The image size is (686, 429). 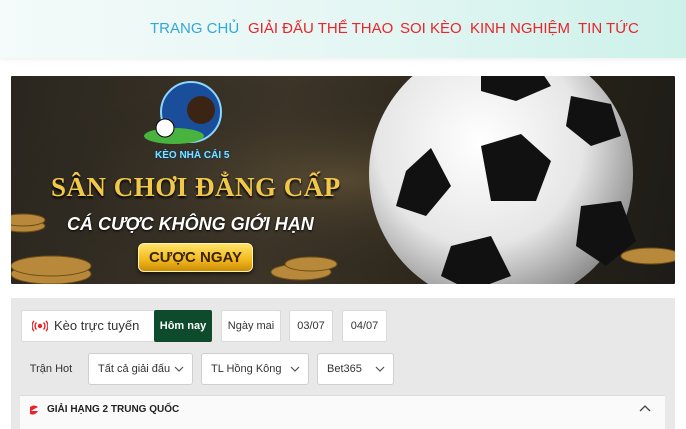 What do you see at coordinates (364, 326) in the screenshot?
I see `day-tab-0407: 04/07` at bounding box center [364, 326].